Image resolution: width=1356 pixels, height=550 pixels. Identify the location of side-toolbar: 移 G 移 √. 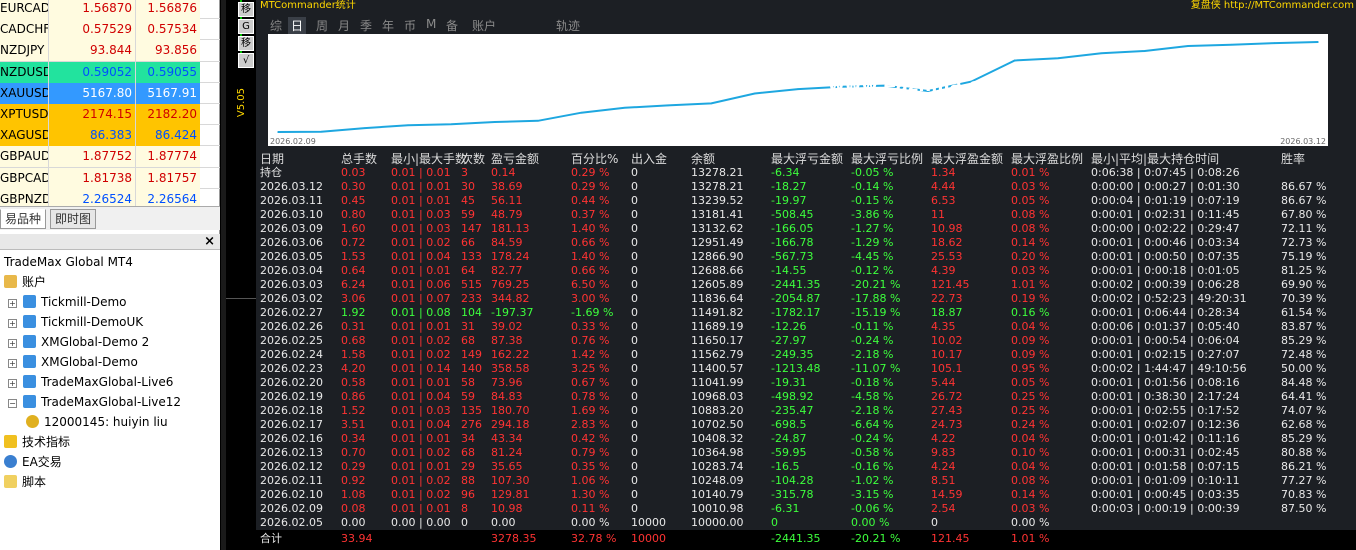
(246, 150).